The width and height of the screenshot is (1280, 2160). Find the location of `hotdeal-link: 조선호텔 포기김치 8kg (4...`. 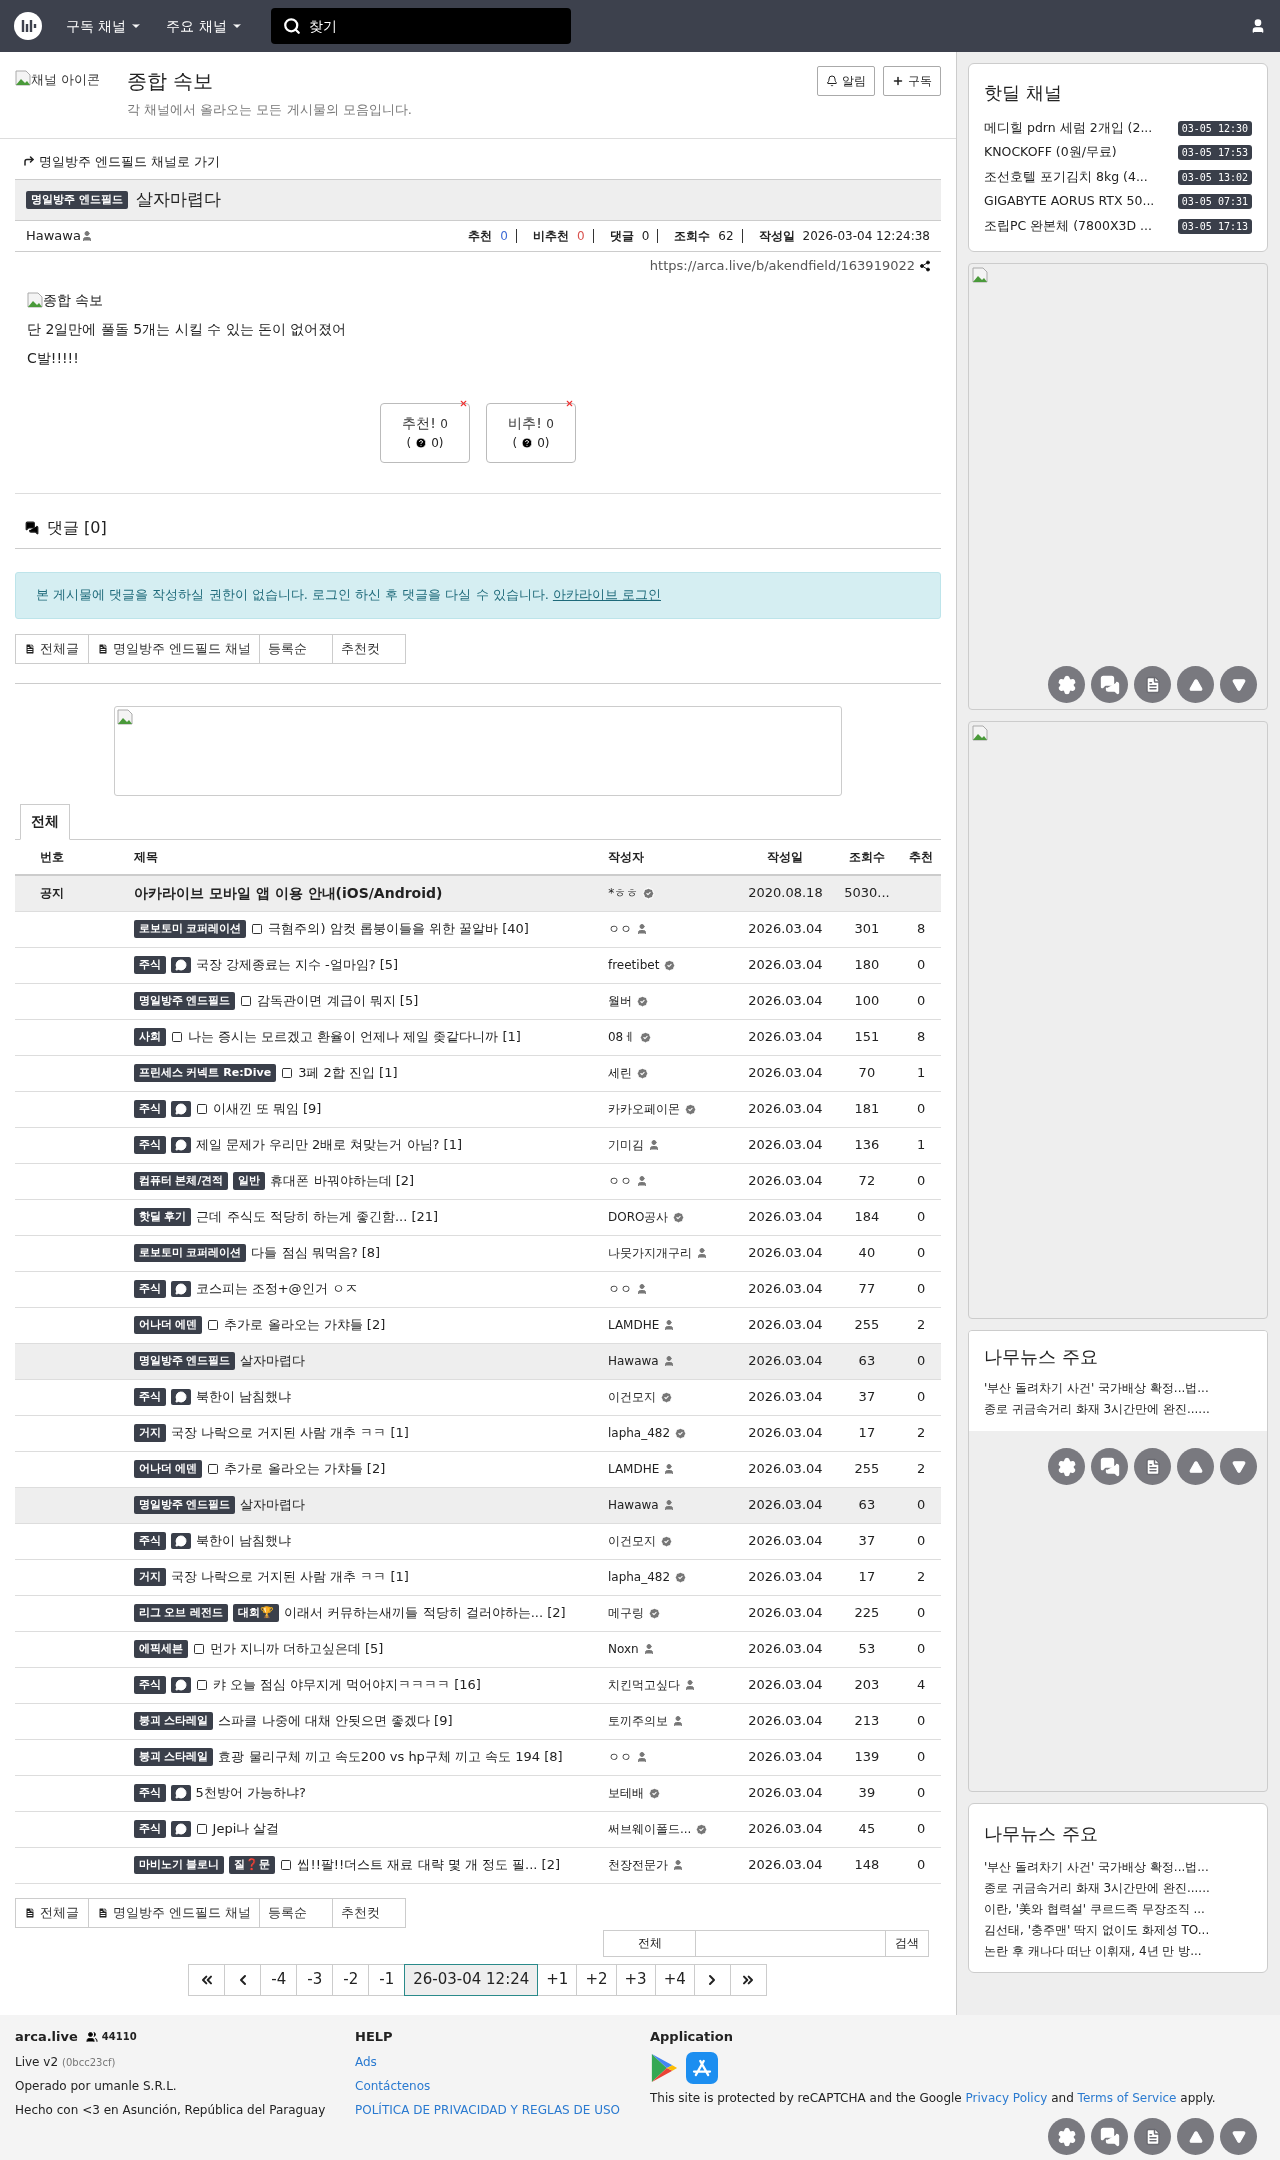

hotdeal-link: 조선호텔 포기김치 8kg (4... is located at coordinates (1066, 177).